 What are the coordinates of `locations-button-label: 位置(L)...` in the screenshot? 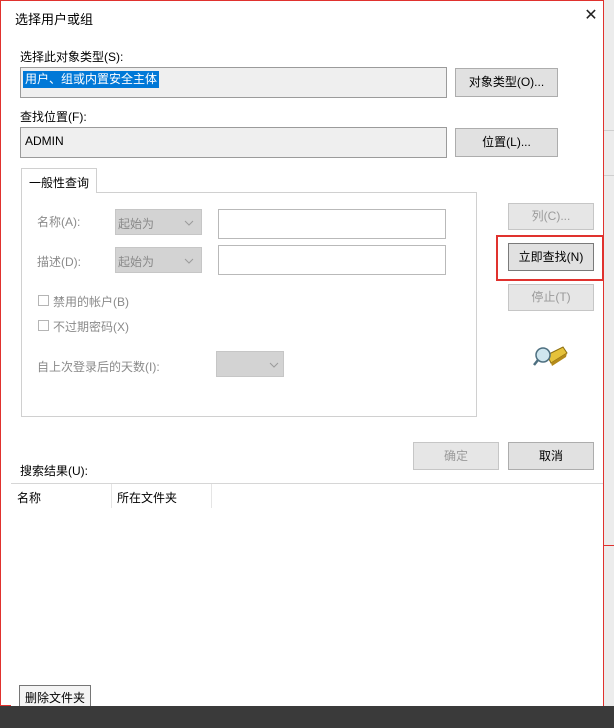 It's located at (506, 142).